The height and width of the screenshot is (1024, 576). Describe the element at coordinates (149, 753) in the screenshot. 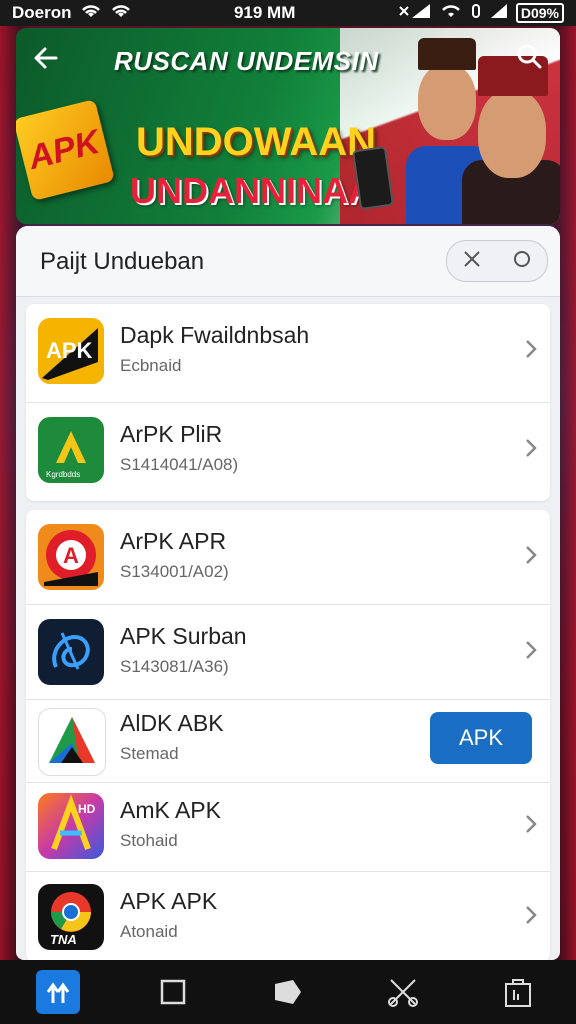

I see `app-subtitle: Stemad` at that location.